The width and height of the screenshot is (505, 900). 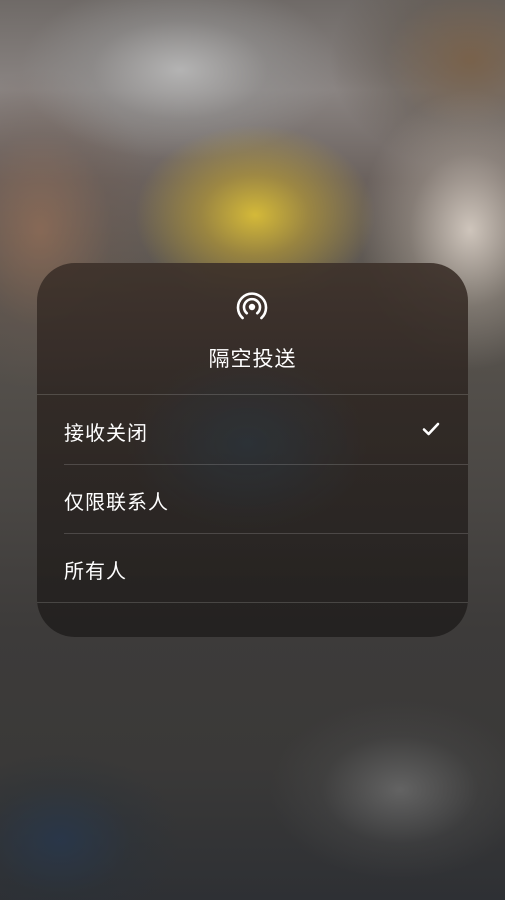 What do you see at coordinates (252, 359) in the screenshot?
I see `sheet-title: 隔空投送` at bounding box center [252, 359].